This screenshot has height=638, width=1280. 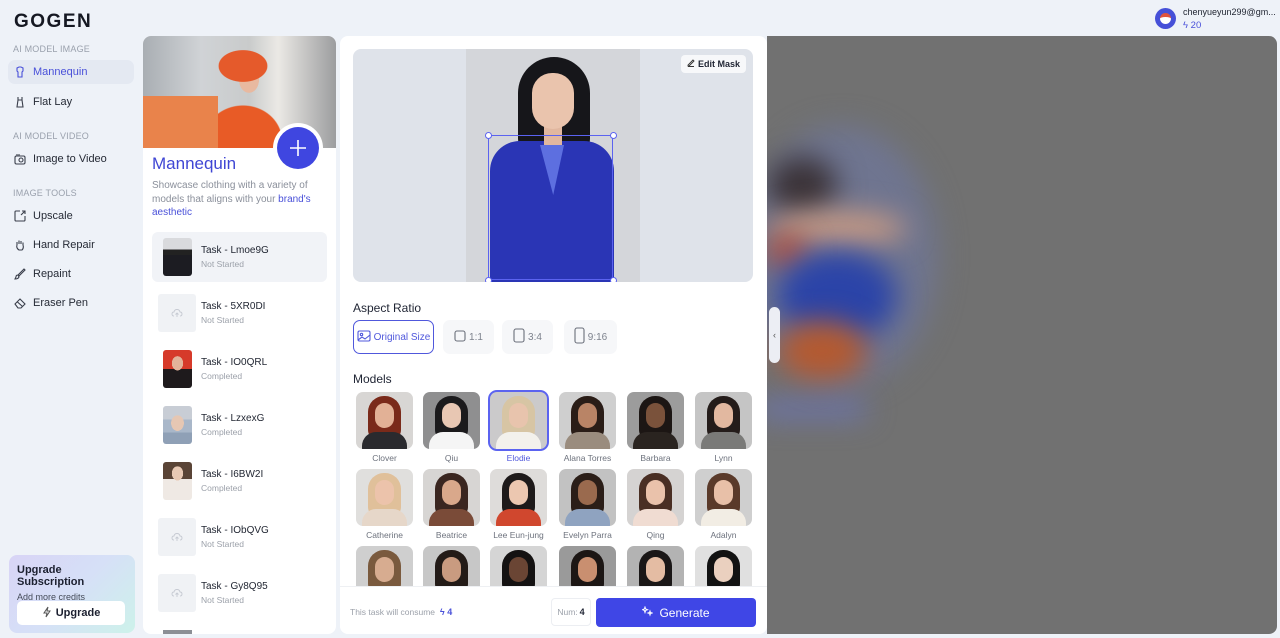 What do you see at coordinates (535, 337) in the screenshot?
I see `aspect-label: 3:4` at bounding box center [535, 337].